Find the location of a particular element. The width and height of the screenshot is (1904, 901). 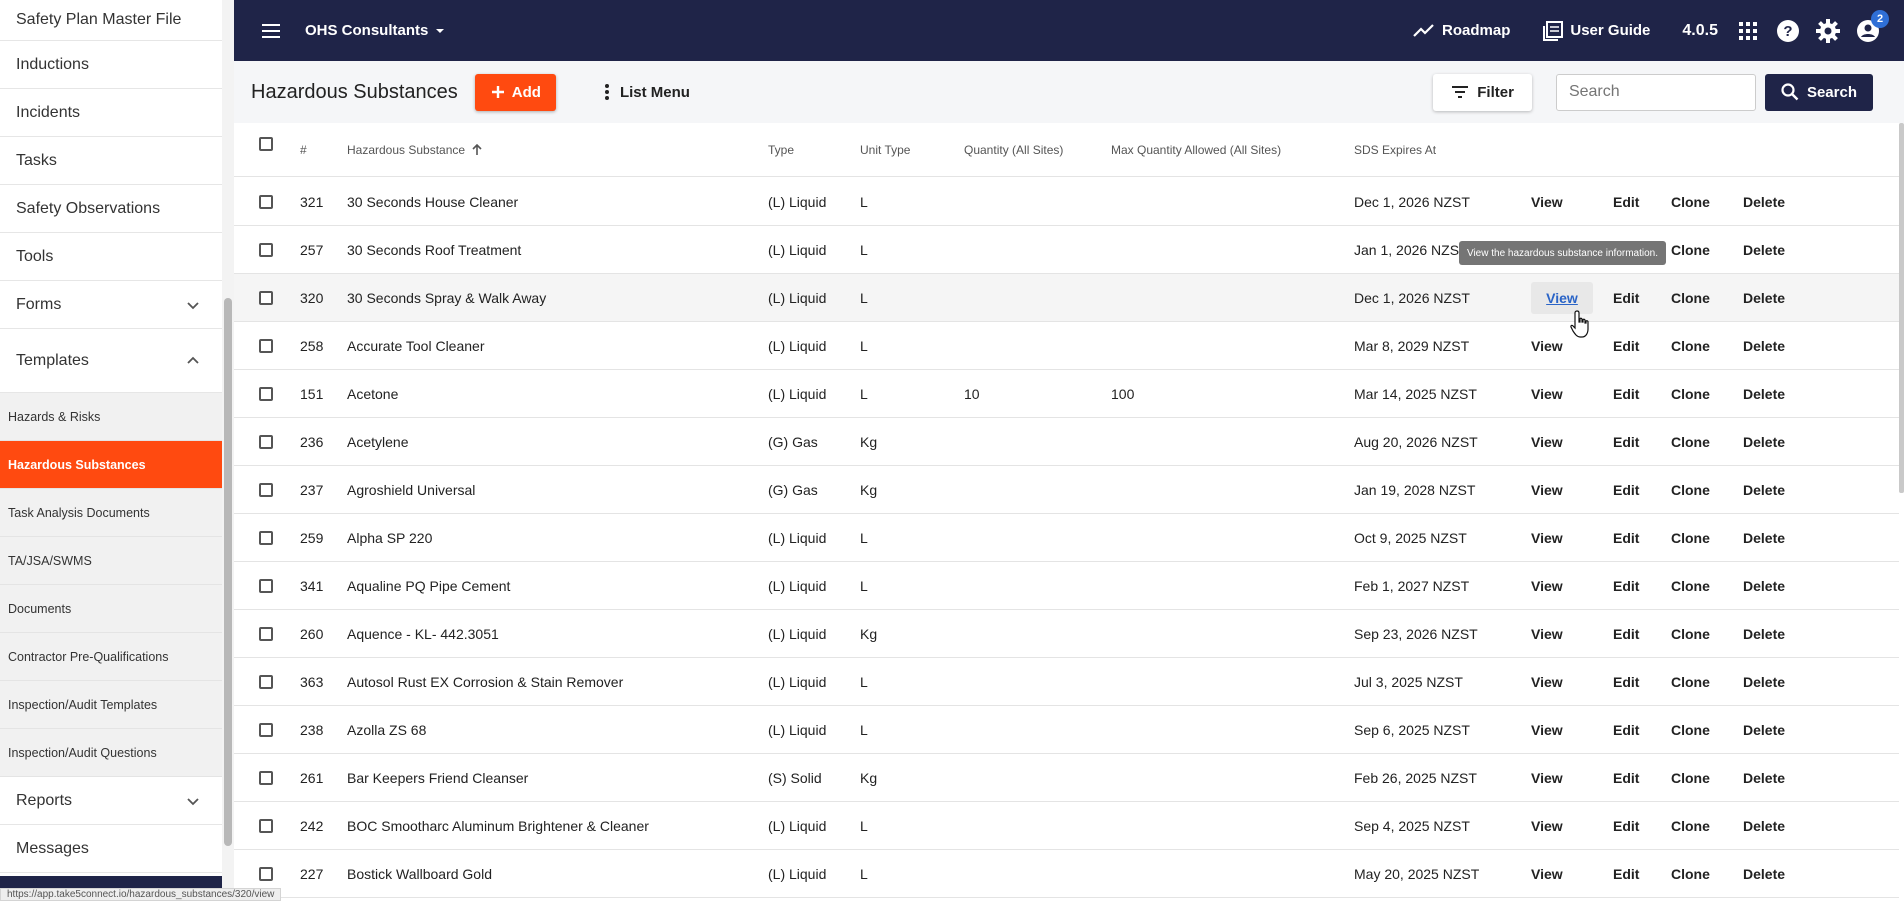

sidebar-item-messages: Messages is located at coordinates (111, 849).